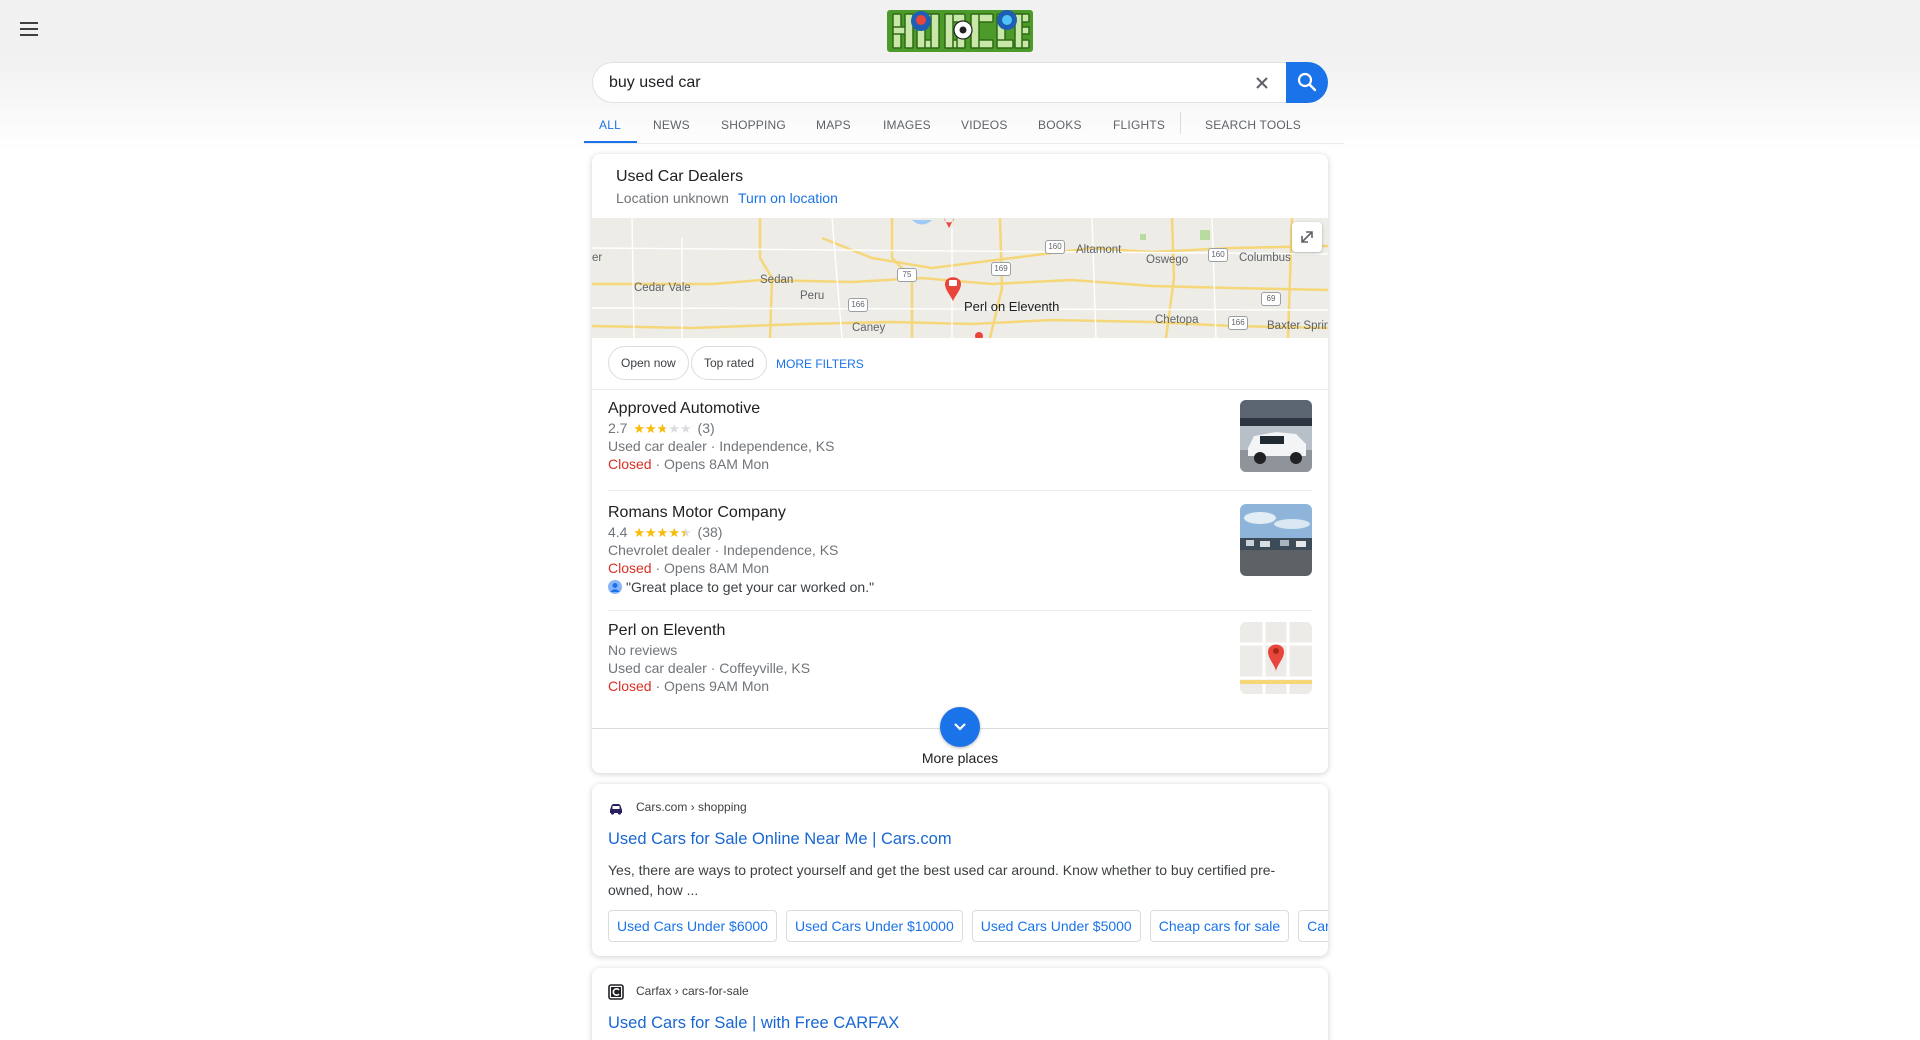 This screenshot has height=1040, width=1920. Describe the element at coordinates (31, 29) in the screenshot. I see `menu-icon` at that location.